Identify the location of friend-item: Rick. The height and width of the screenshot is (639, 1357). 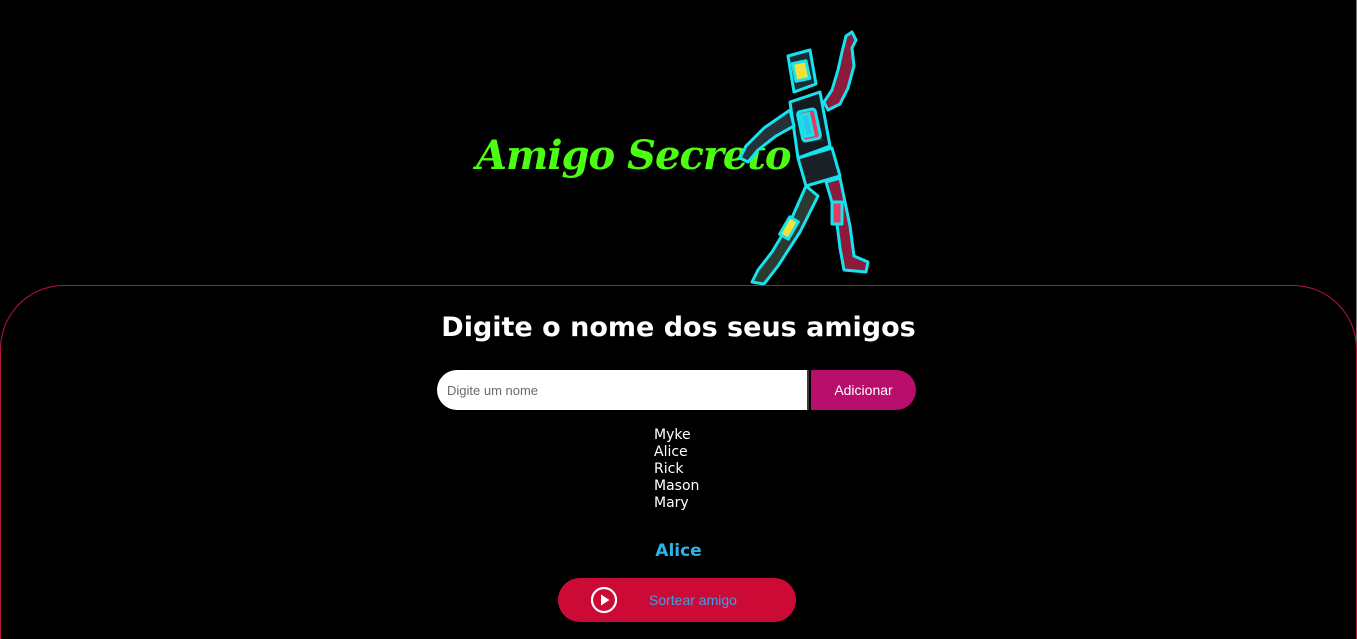
(669, 469).